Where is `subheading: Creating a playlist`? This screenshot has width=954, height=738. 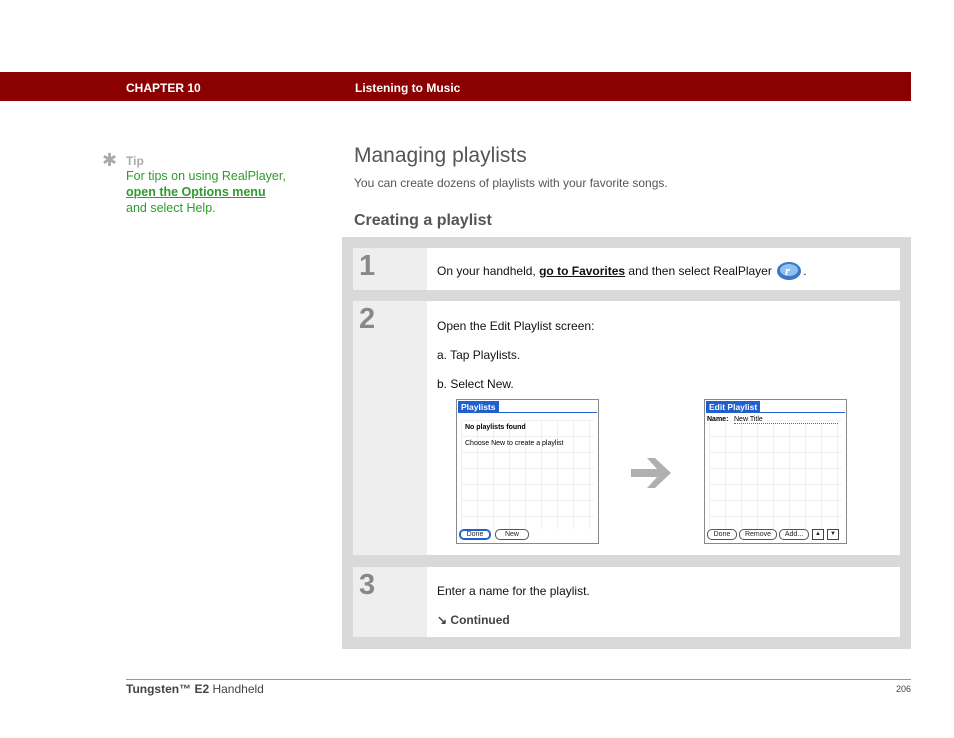
subheading: Creating a playlist is located at coordinates (423, 220).